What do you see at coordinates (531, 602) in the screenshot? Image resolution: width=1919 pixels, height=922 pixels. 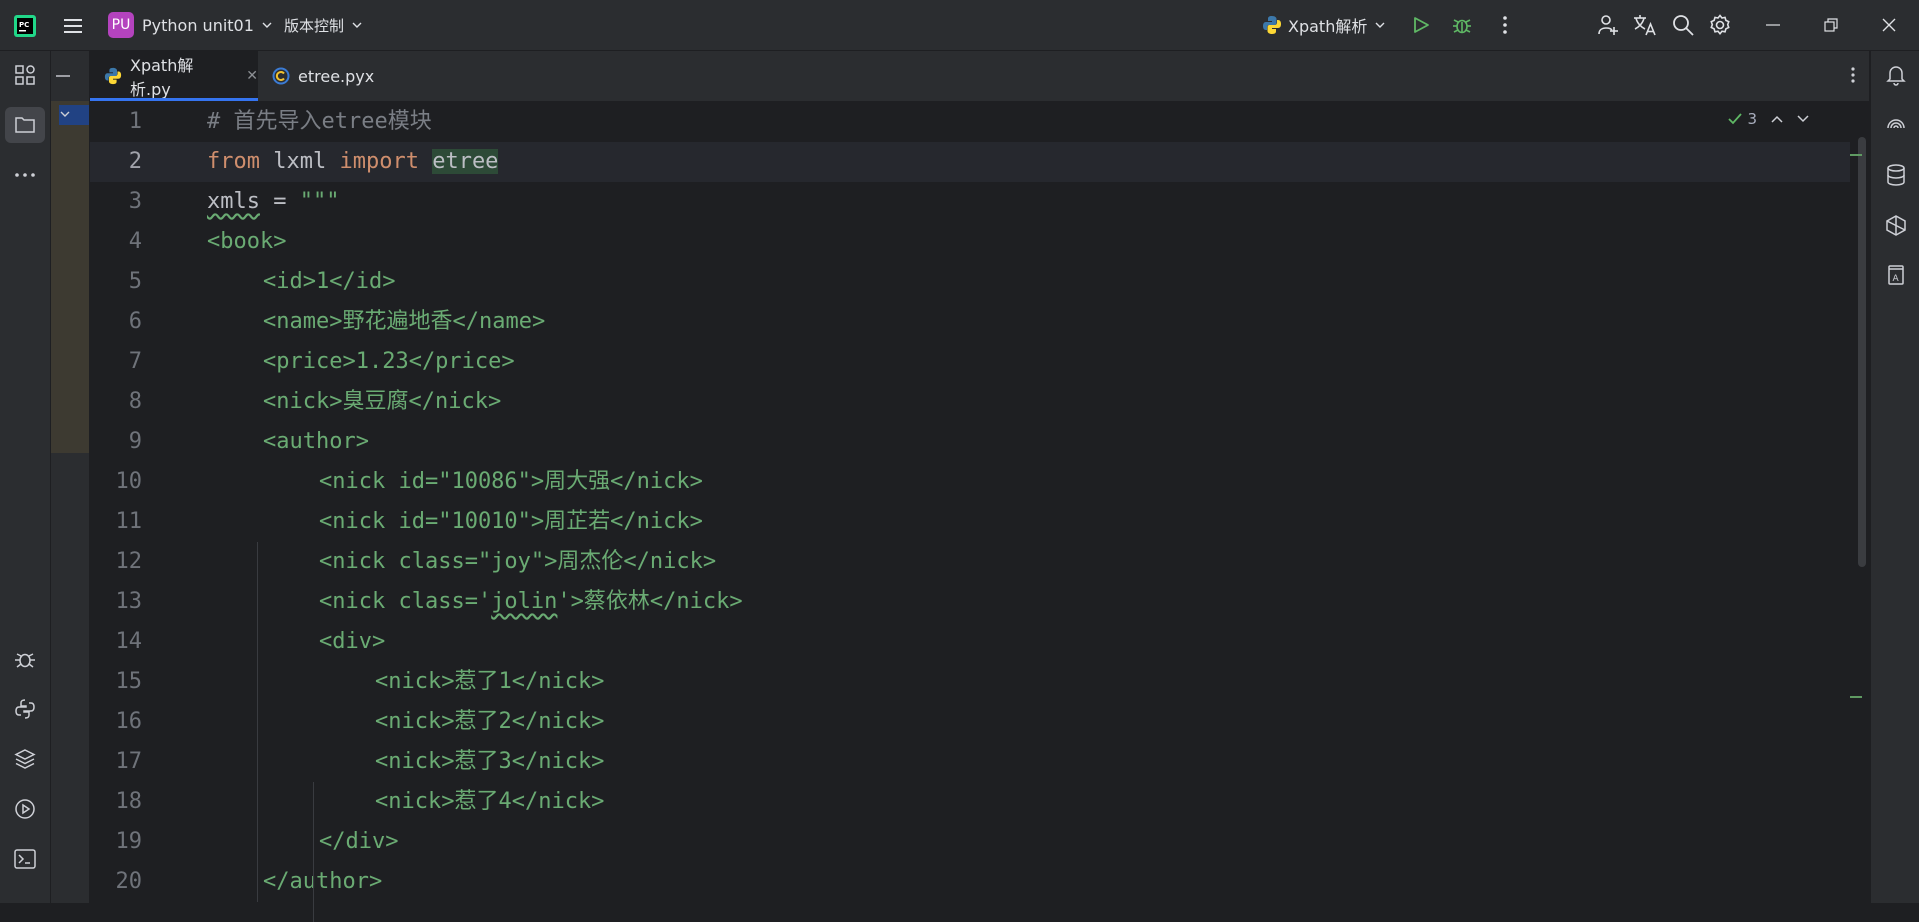 I see `code-text: <nick class='jolin'>蔡依林</nick>` at bounding box center [531, 602].